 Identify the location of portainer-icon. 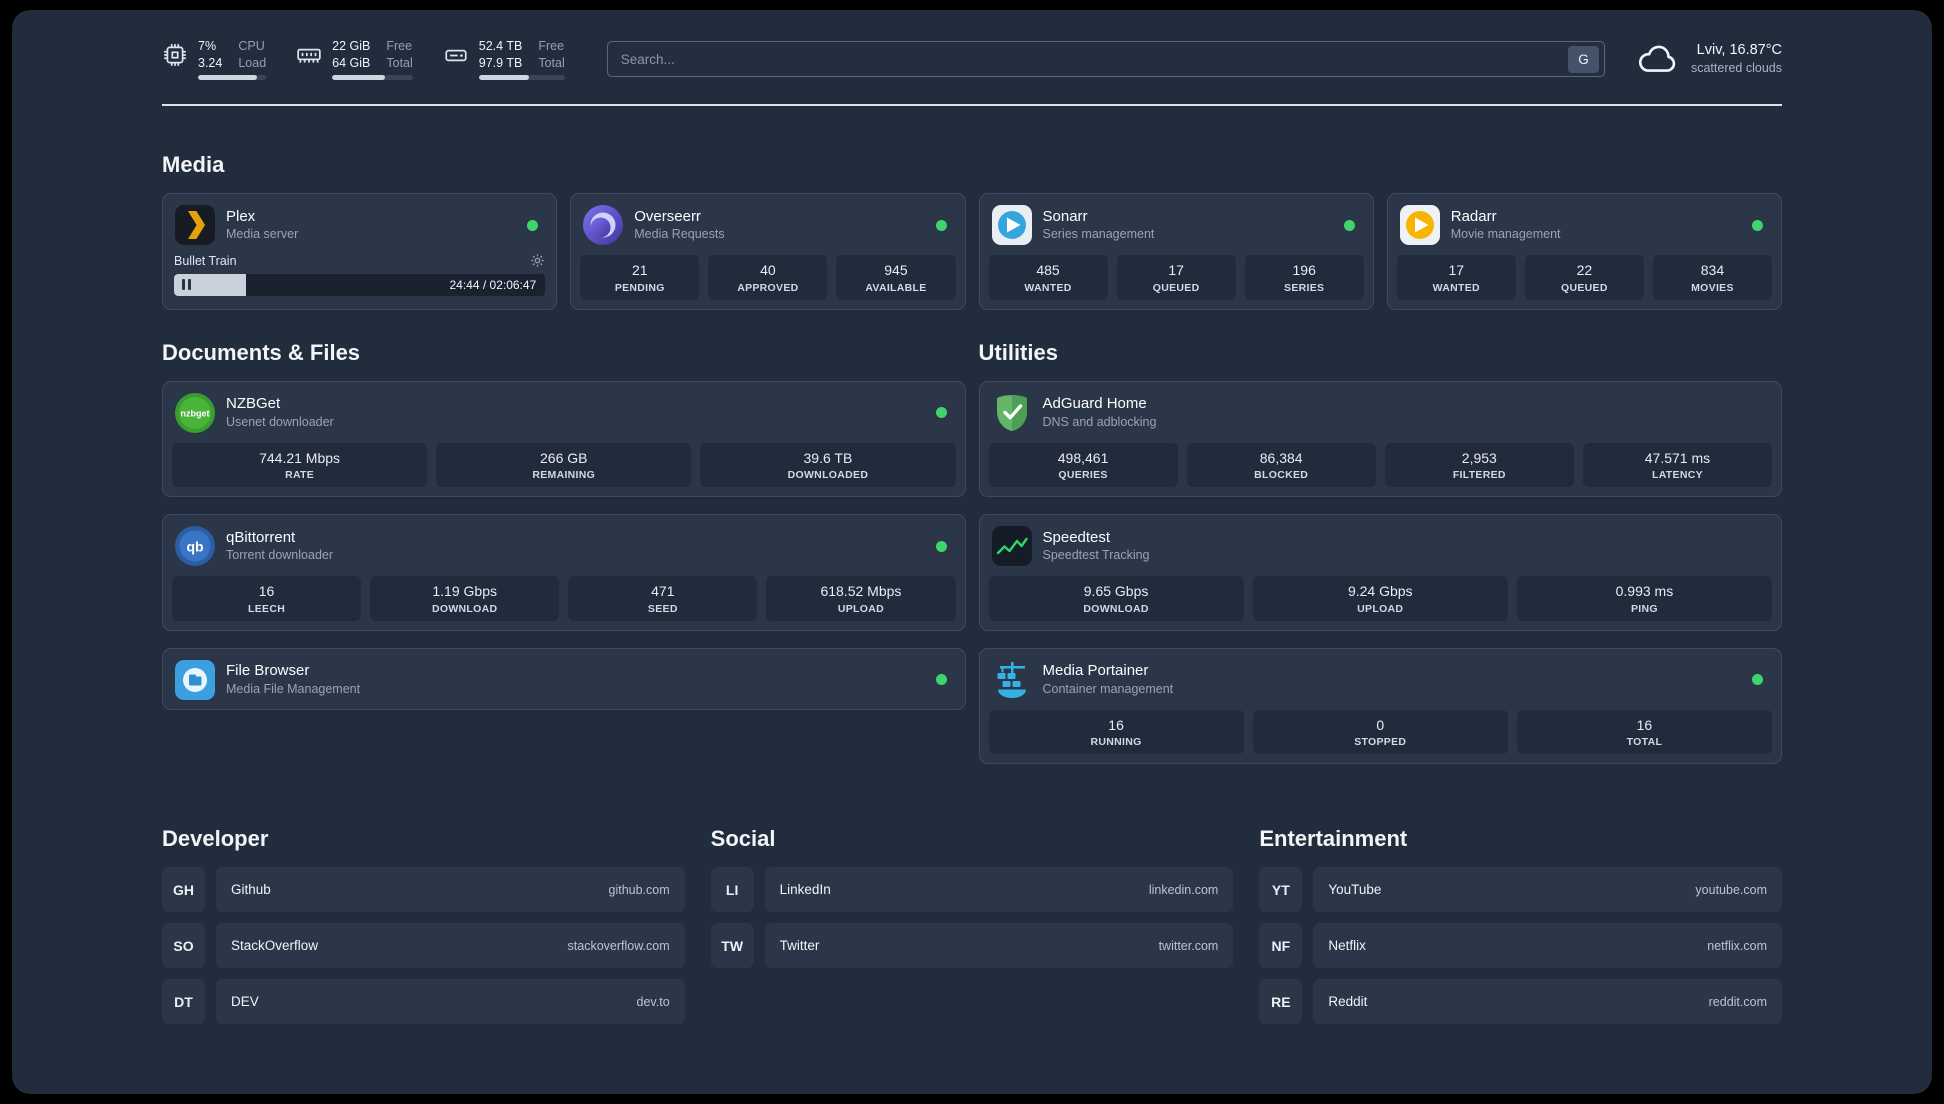
(1012, 680).